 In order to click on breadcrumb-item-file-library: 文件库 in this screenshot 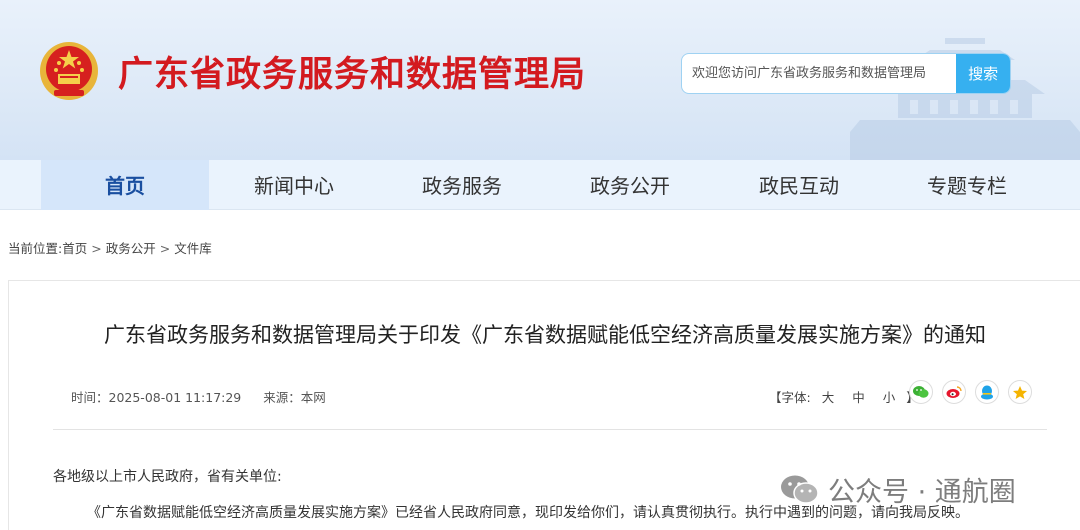, I will do `click(193, 248)`.